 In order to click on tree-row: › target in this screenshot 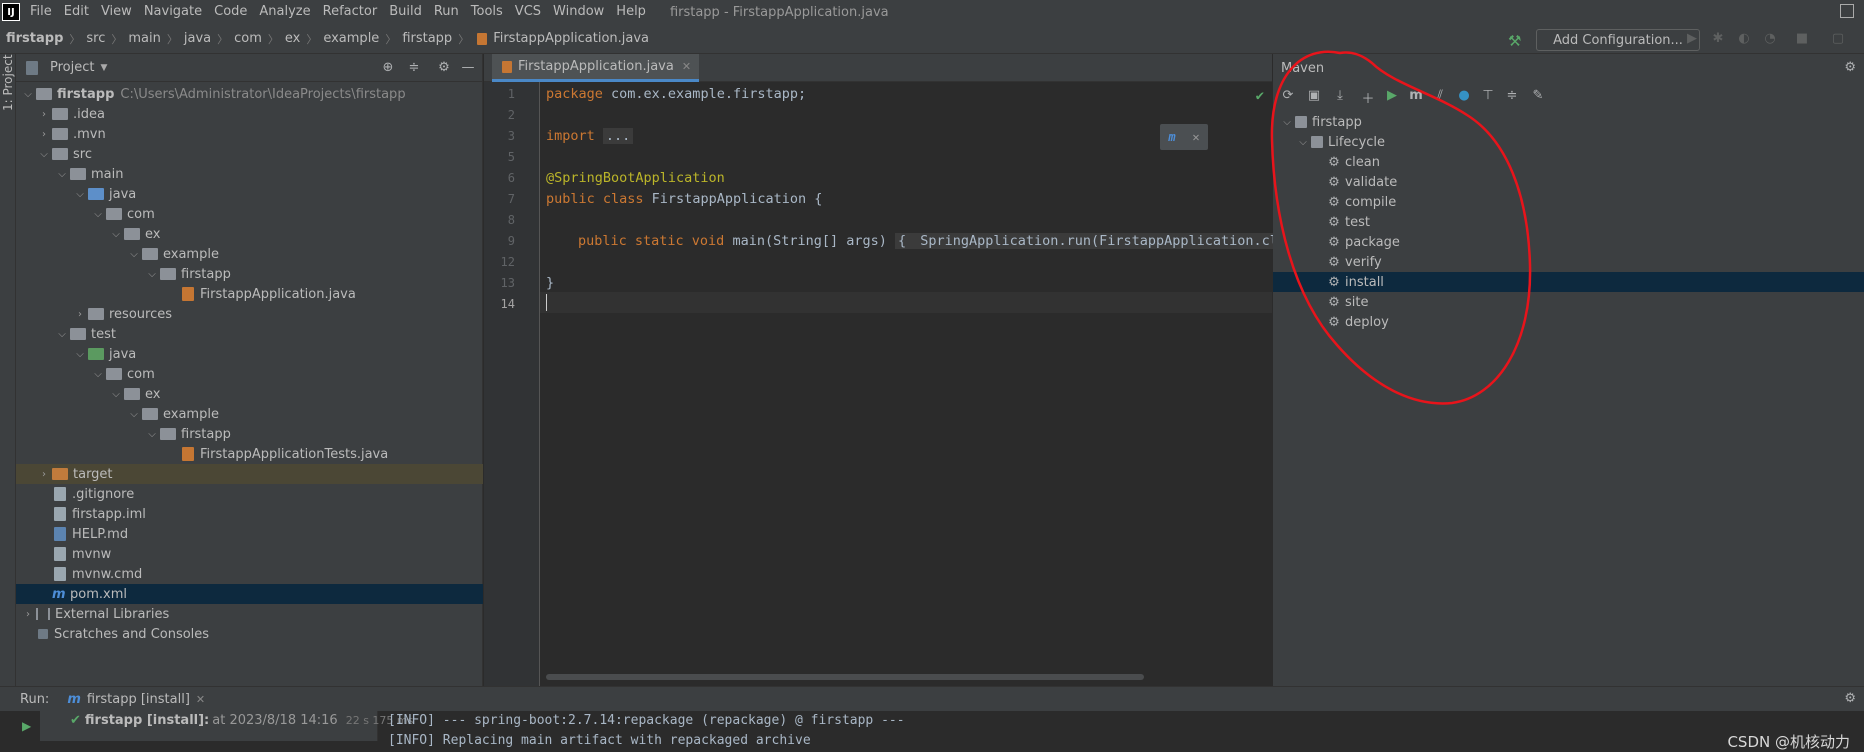, I will do `click(249, 474)`.